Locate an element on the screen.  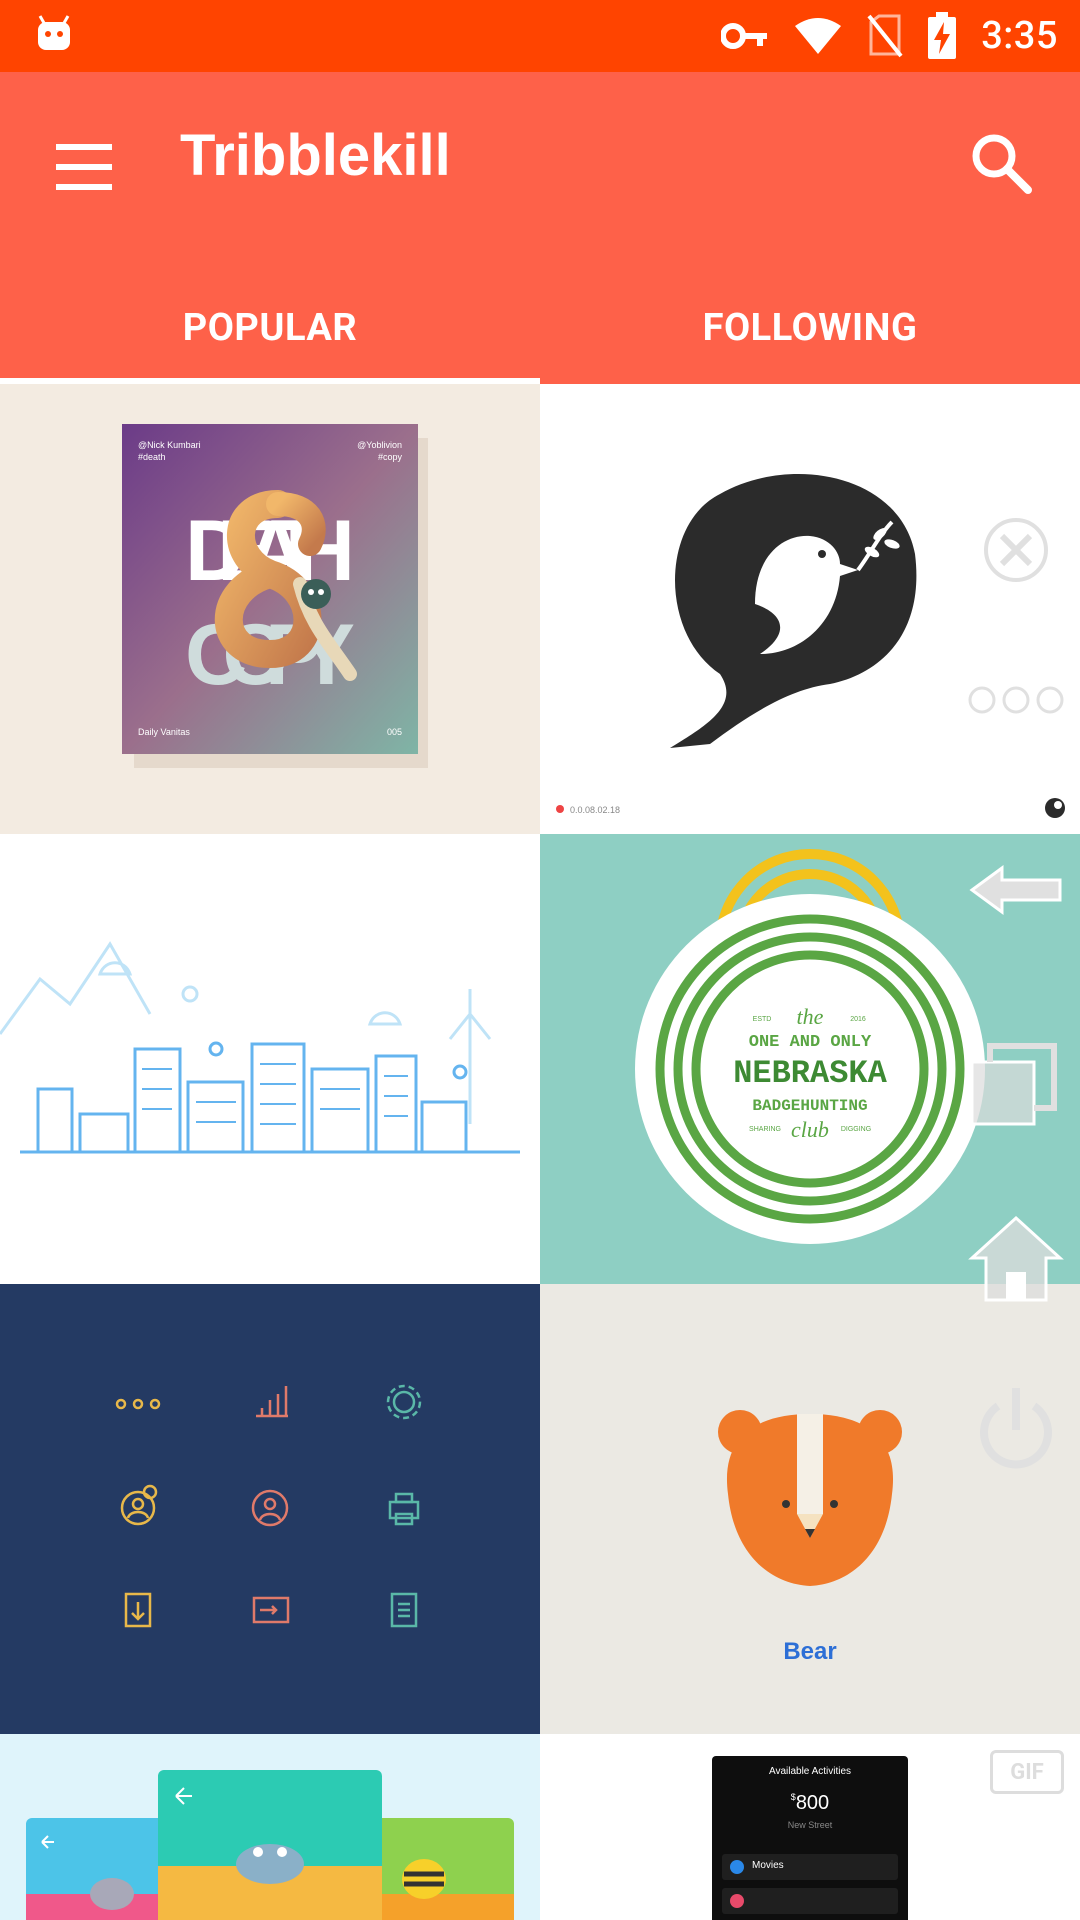
app-title: Tribblekill is located at coordinates (315, 155).